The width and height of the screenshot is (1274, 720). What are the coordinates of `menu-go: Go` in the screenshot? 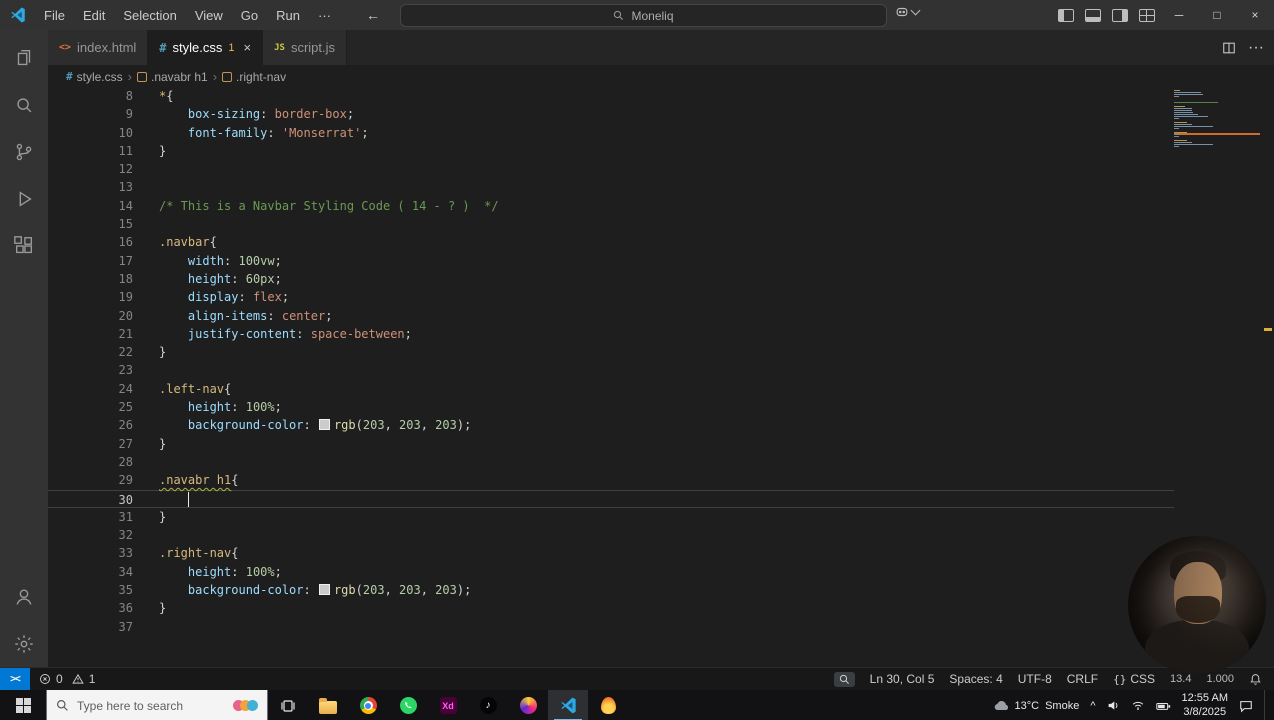 It's located at (249, 15).